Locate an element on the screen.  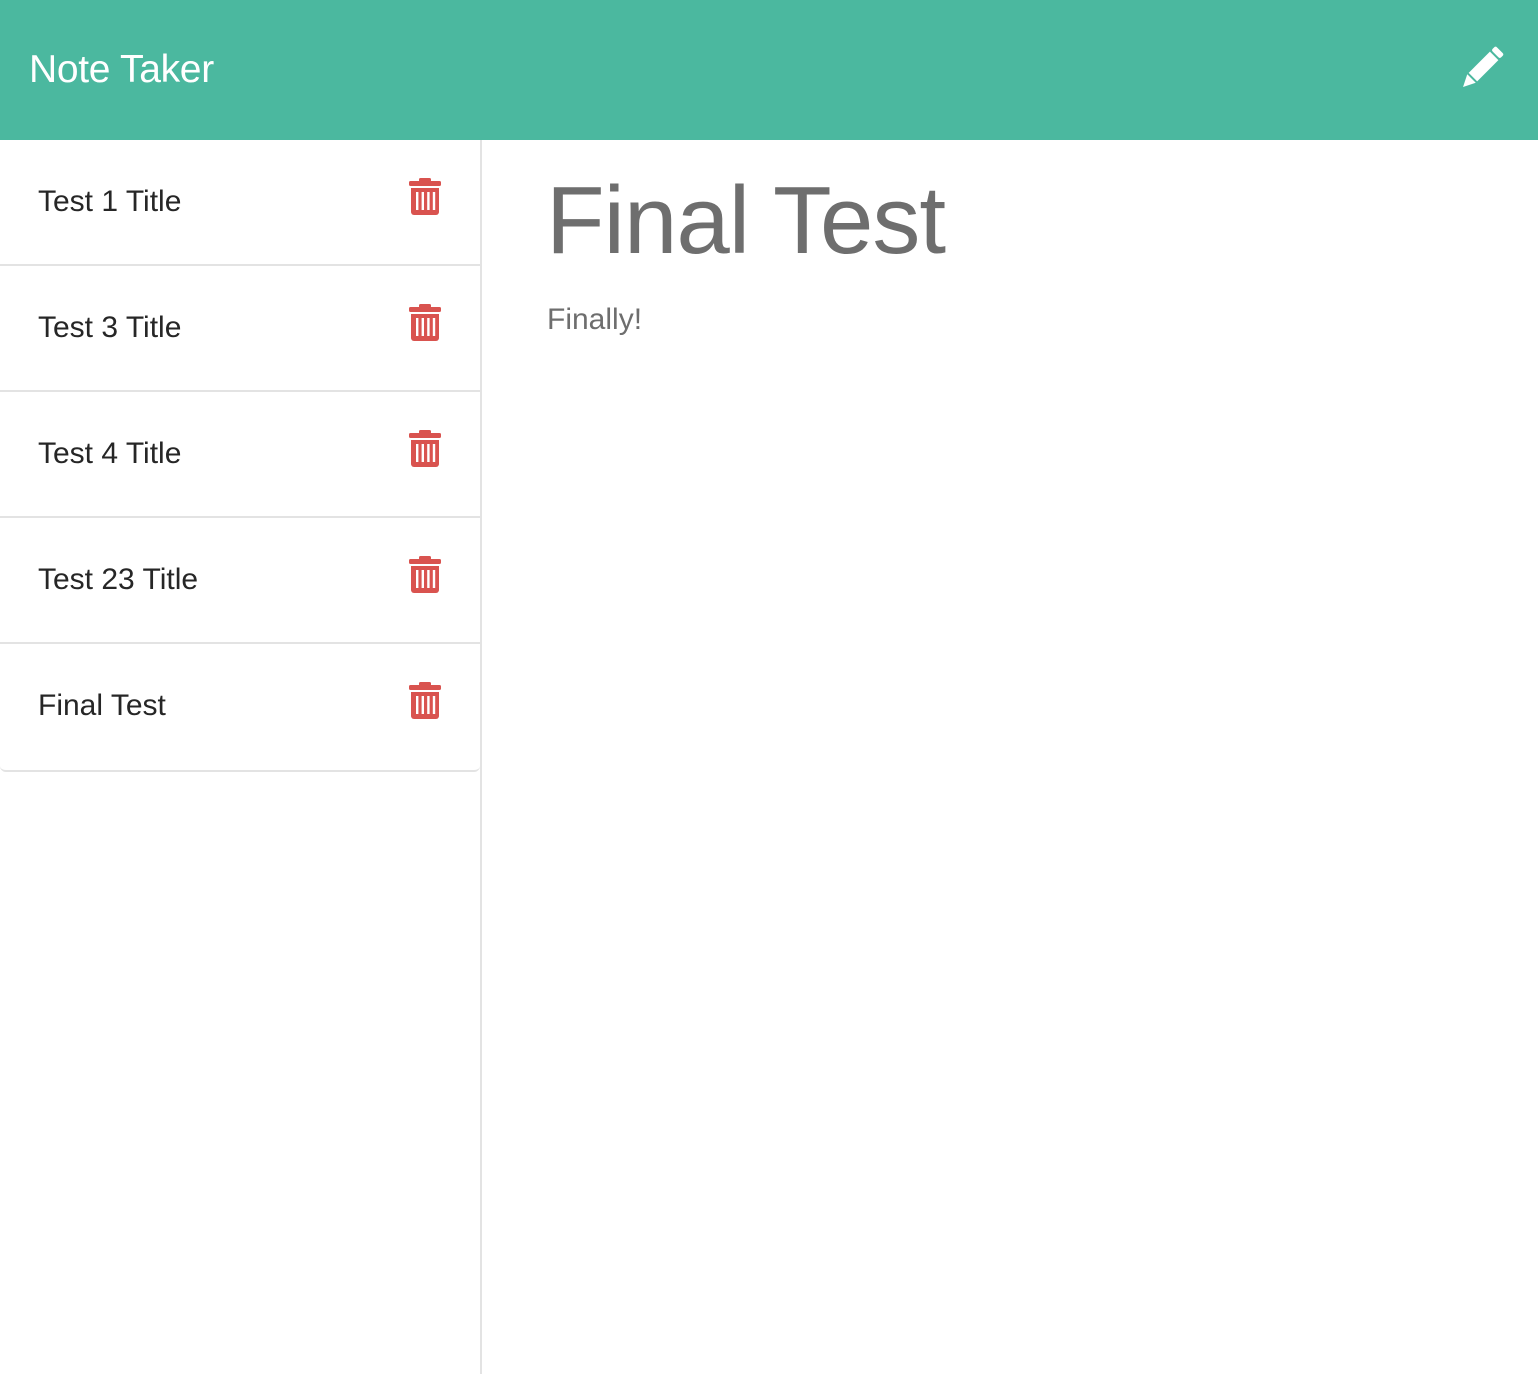
note-title: Test 4 Title is located at coordinates (109, 454).